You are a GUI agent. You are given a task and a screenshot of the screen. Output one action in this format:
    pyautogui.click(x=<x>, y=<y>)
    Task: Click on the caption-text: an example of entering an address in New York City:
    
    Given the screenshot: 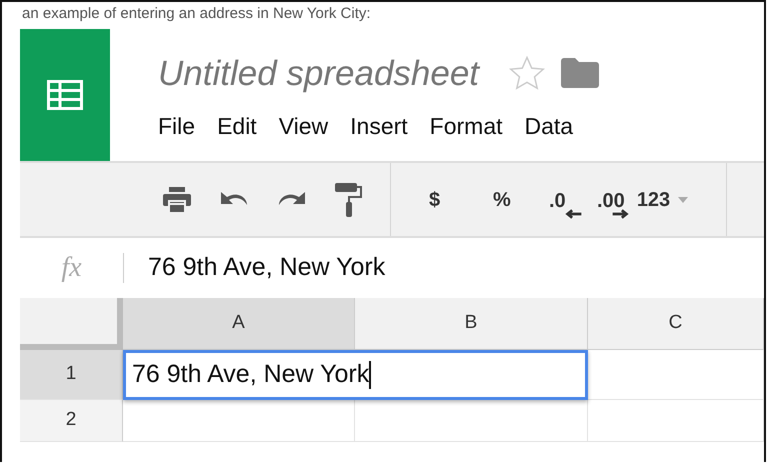 What is the action you would take?
    pyautogui.click(x=196, y=14)
    